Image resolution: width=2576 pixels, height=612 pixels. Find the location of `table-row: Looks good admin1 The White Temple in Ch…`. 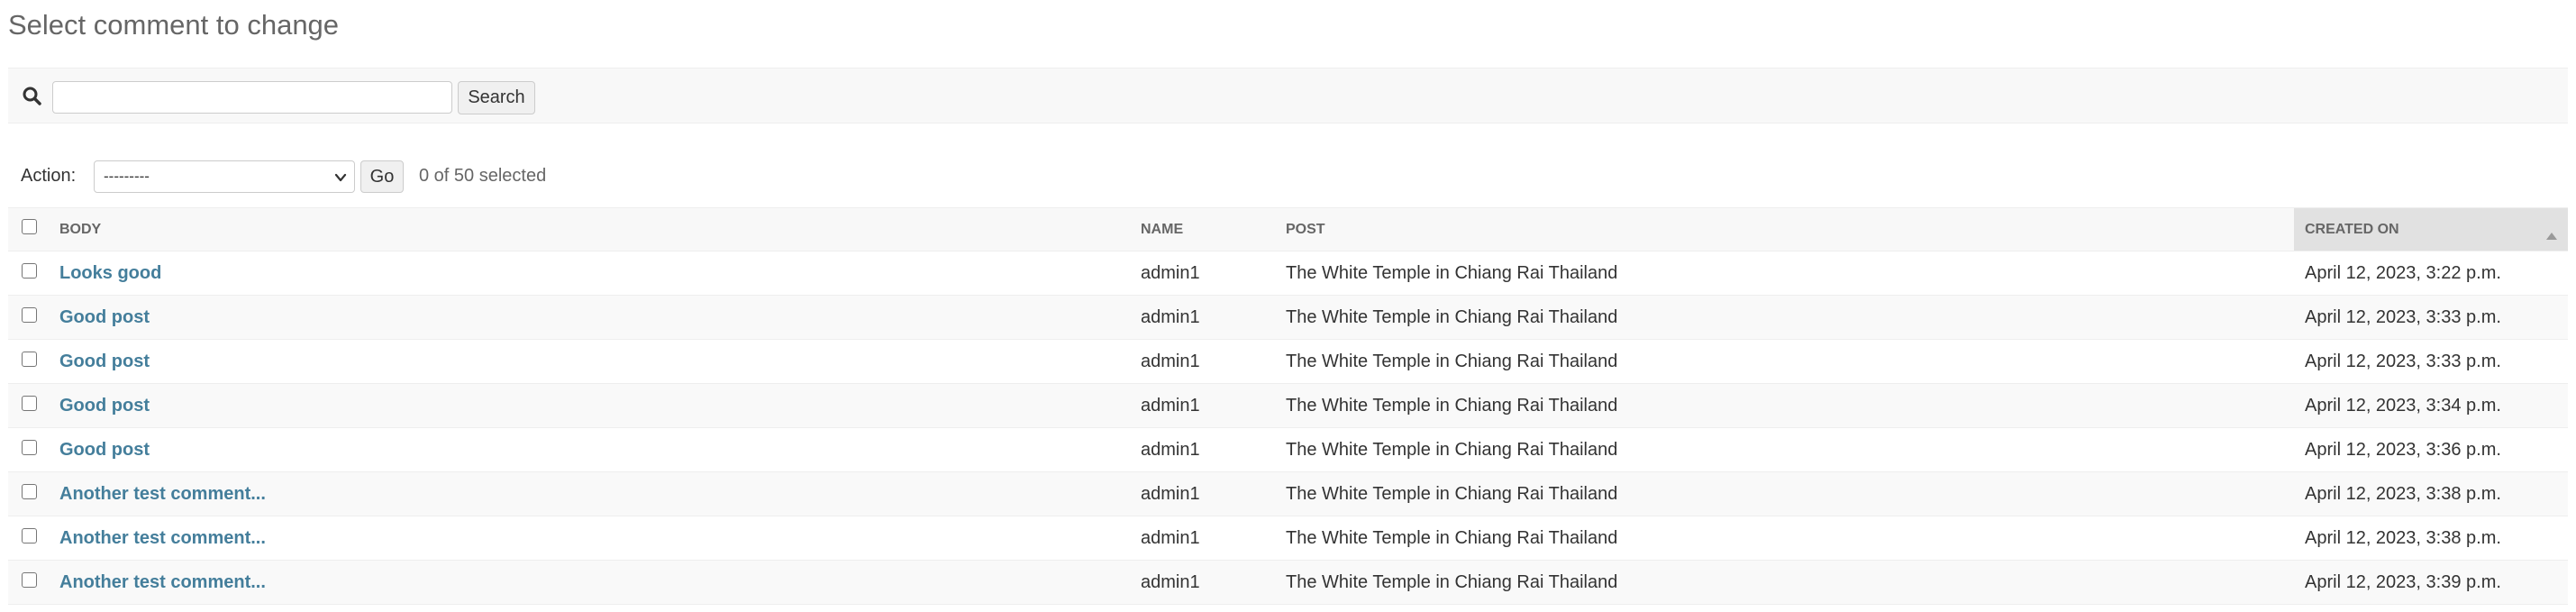

table-row: Looks good admin1 The White Temple in Ch… is located at coordinates (1288, 273).